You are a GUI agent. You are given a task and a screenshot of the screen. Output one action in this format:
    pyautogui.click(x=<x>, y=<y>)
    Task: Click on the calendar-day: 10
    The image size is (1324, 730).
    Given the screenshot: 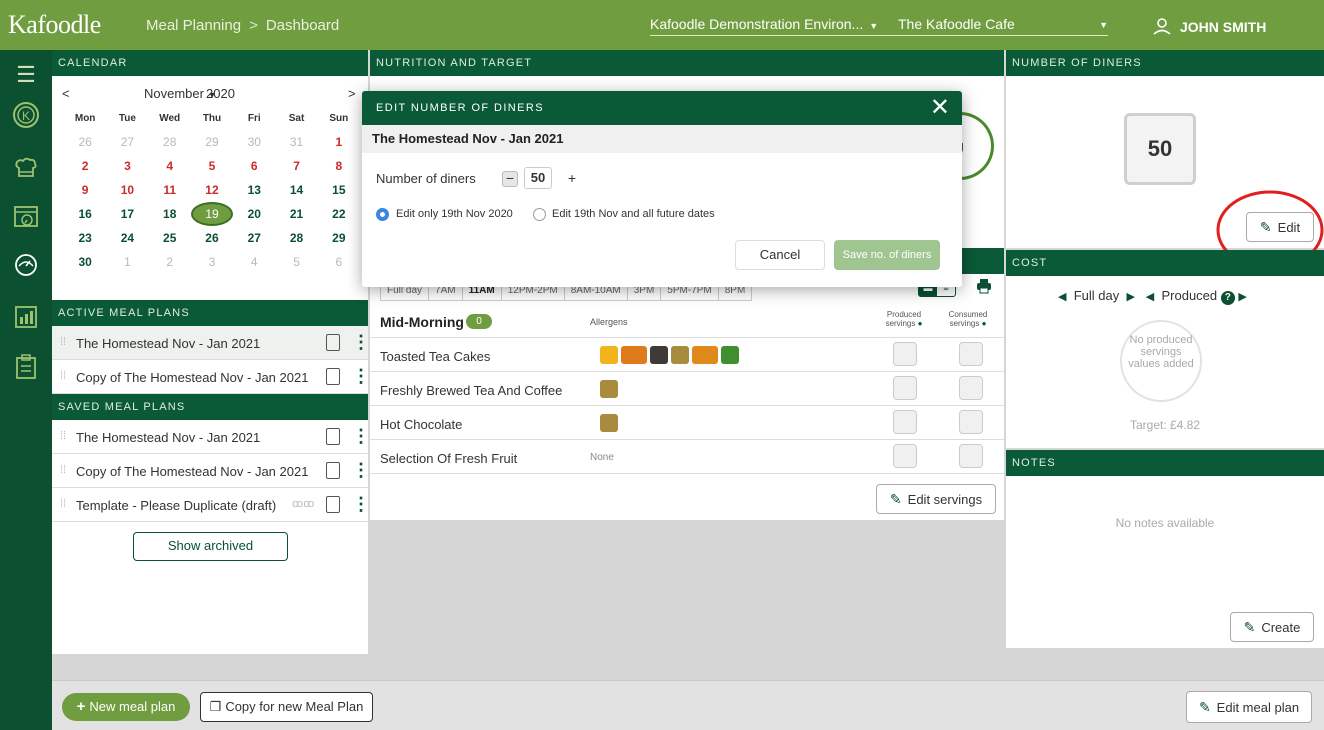 What is the action you would take?
    pyautogui.click(x=127, y=190)
    